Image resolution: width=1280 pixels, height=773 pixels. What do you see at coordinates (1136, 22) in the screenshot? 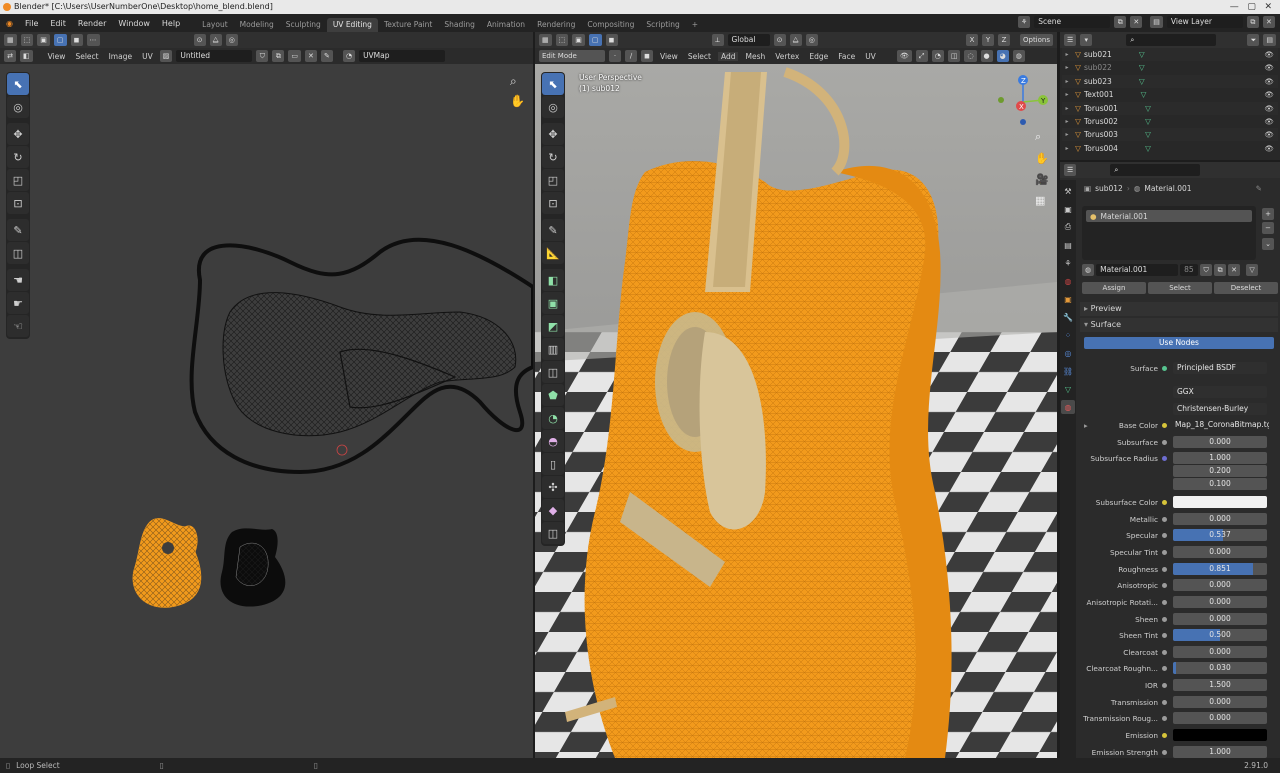
I see `remove-scene-icon: ✕` at bounding box center [1136, 22].